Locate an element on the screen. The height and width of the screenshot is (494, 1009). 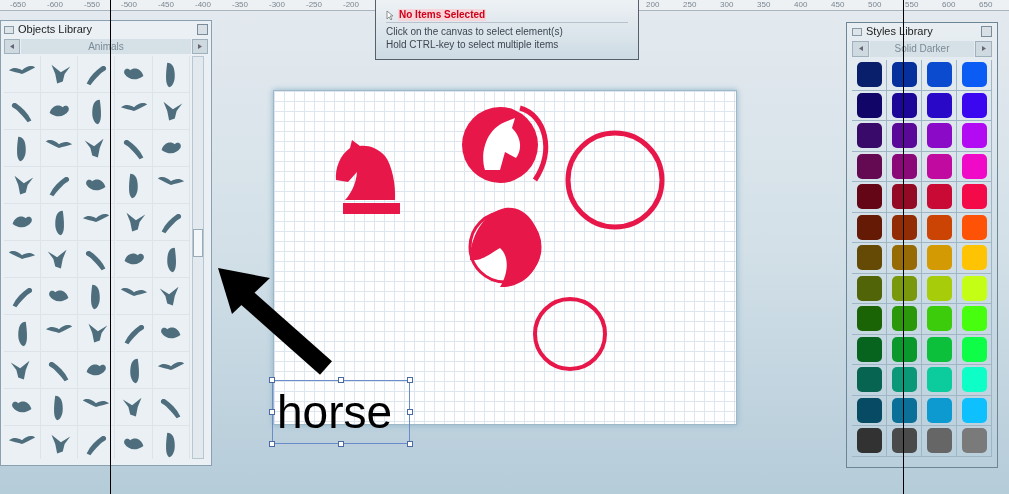
ruler-label: -550 is located at coordinates (92, 5).